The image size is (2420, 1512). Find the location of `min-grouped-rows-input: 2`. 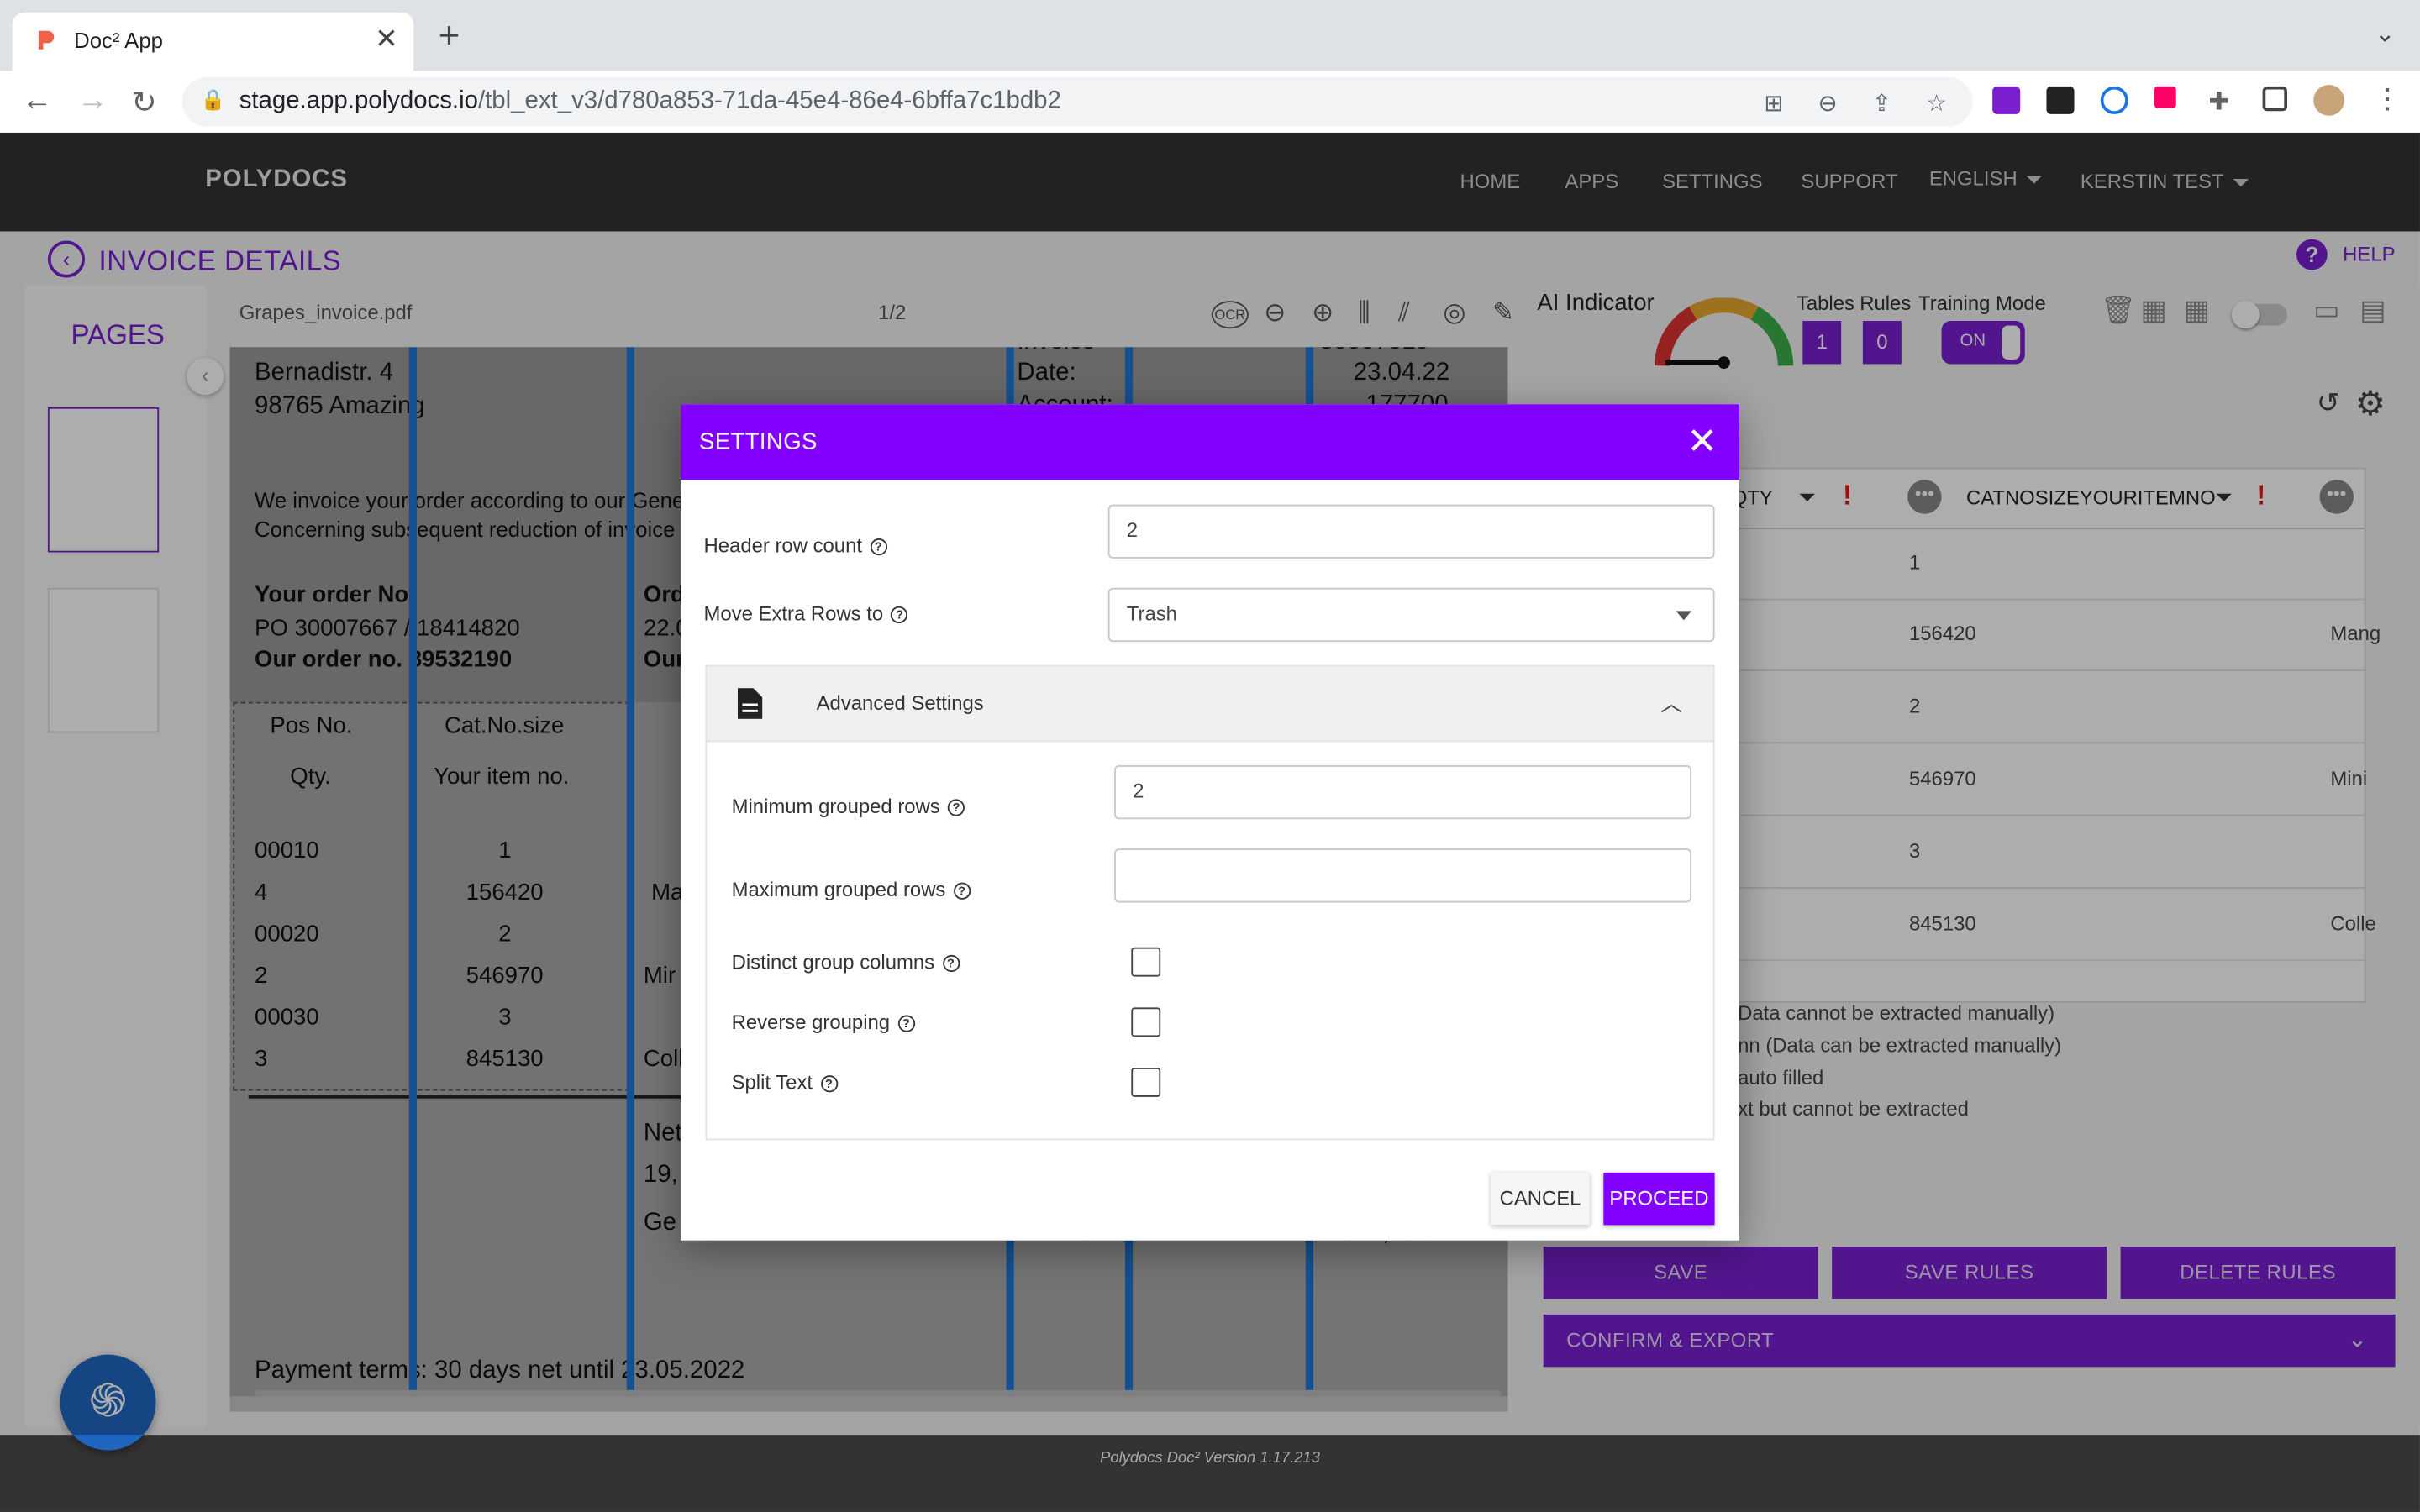

min-grouped-rows-input: 2 is located at coordinates (1403, 792).